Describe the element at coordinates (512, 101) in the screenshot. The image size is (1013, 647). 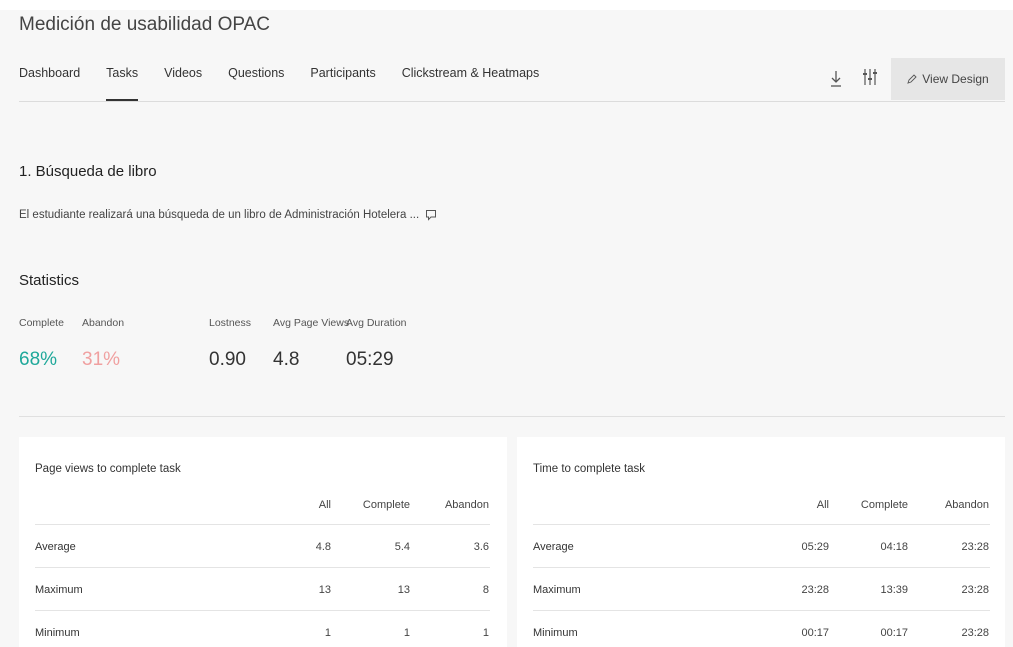
I see `tab-divider` at that location.